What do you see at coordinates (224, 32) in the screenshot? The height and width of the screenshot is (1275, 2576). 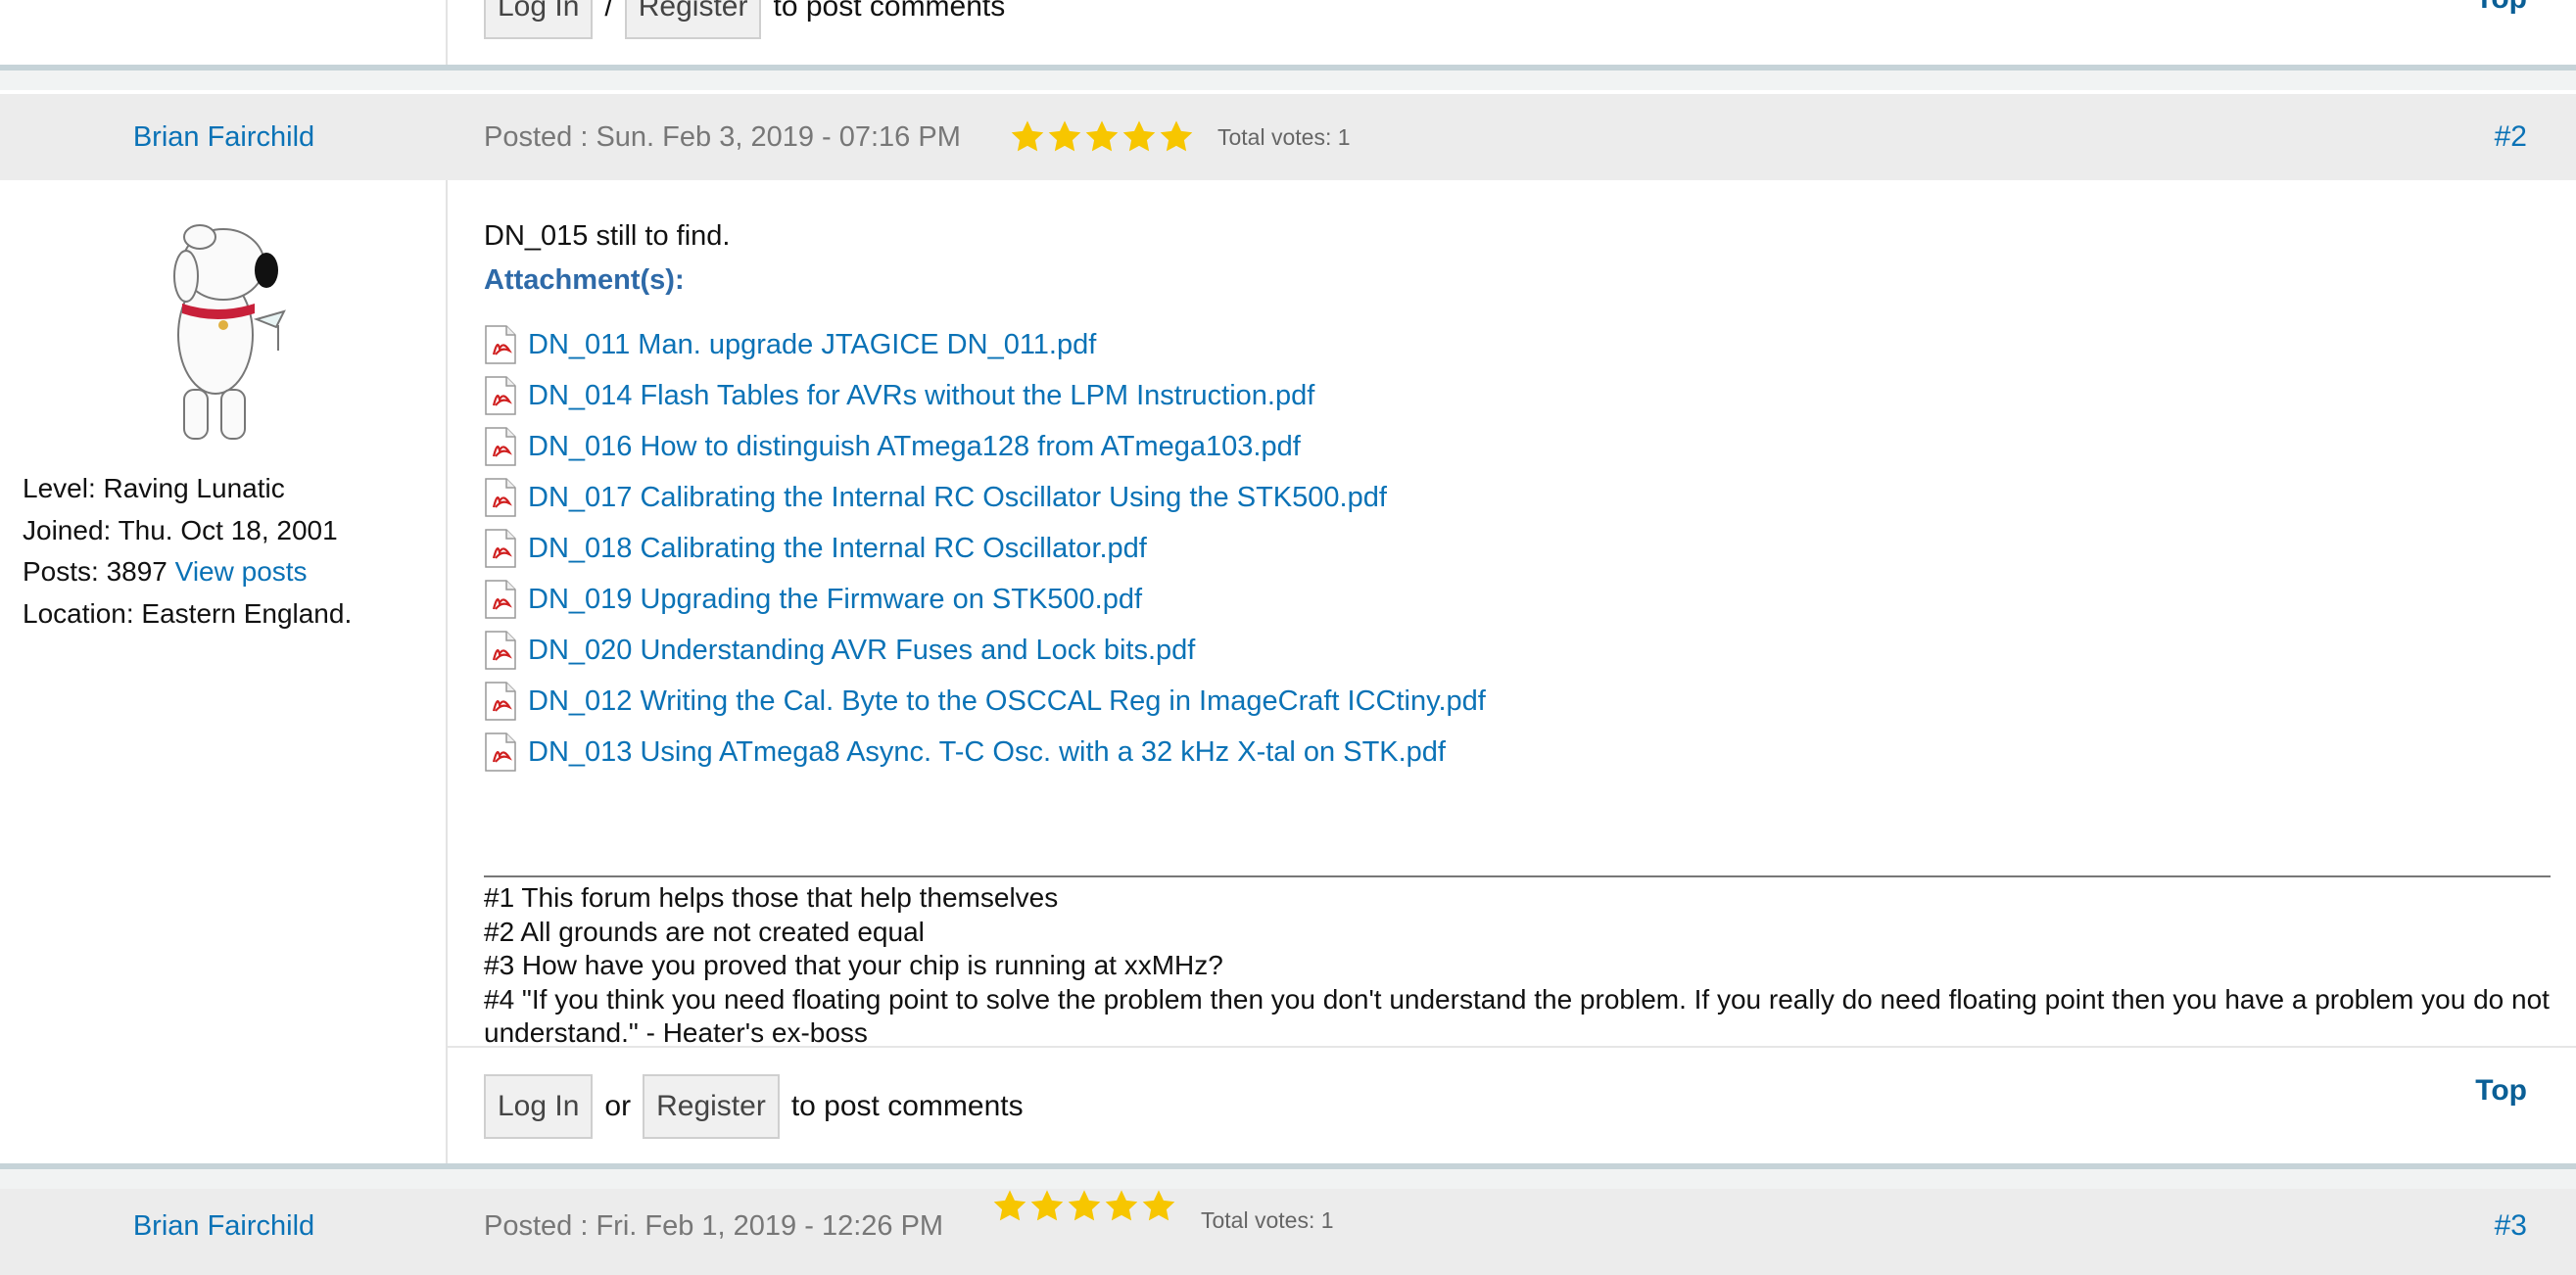 I see `left-column-border-top` at bounding box center [224, 32].